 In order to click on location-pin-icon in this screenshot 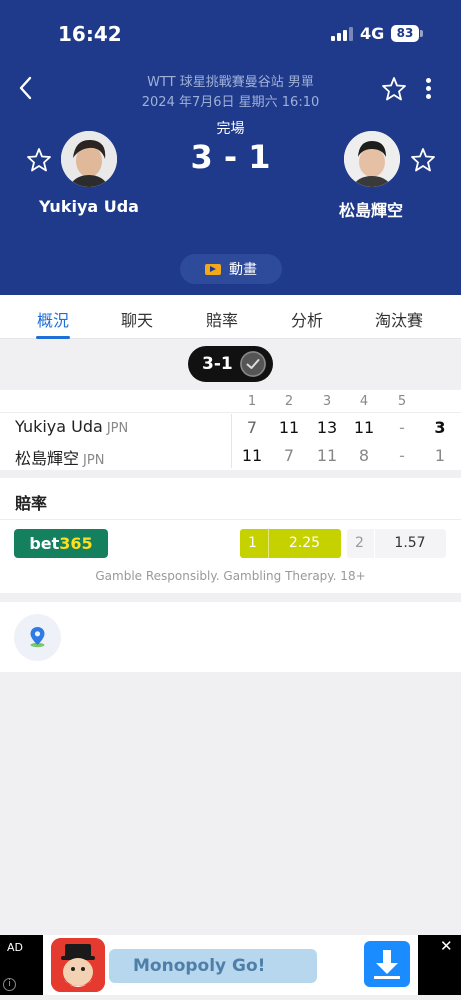, I will do `click(37, 637)`.